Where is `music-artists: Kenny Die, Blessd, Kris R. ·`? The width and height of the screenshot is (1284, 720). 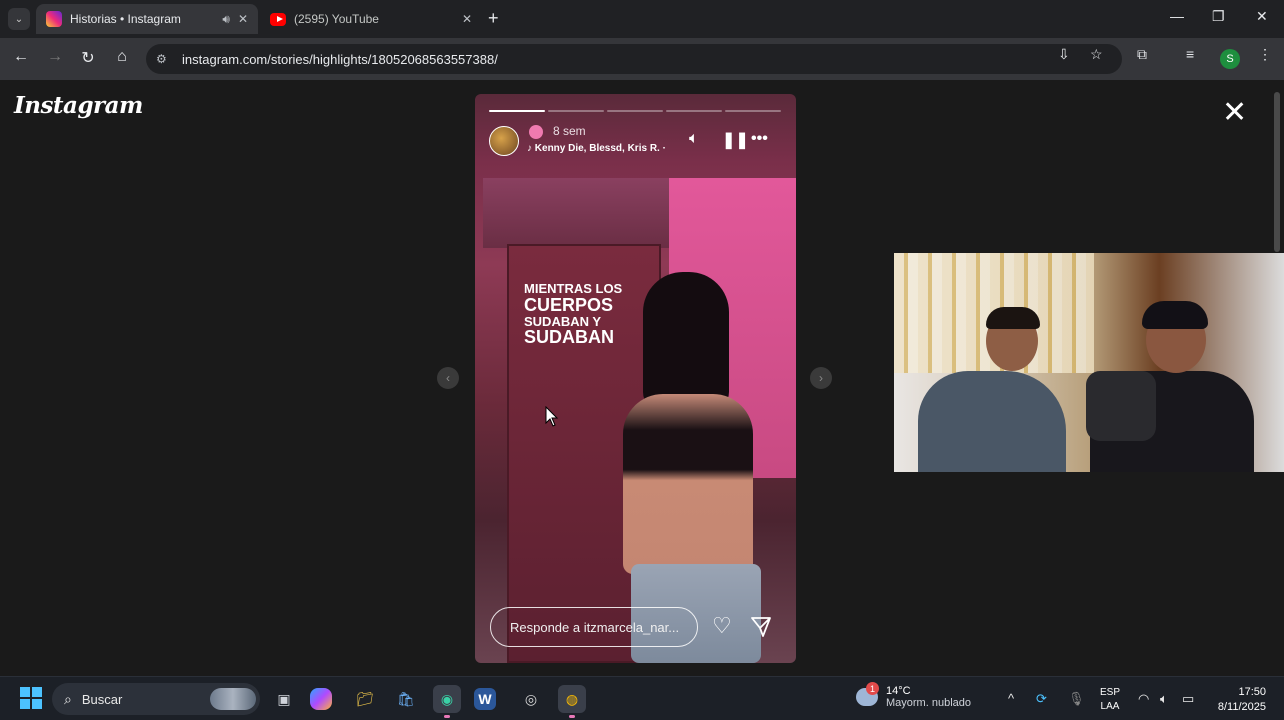 music-artists: Kenny Die, Blessd, Kris R. · is located at coordinates (600, 148).